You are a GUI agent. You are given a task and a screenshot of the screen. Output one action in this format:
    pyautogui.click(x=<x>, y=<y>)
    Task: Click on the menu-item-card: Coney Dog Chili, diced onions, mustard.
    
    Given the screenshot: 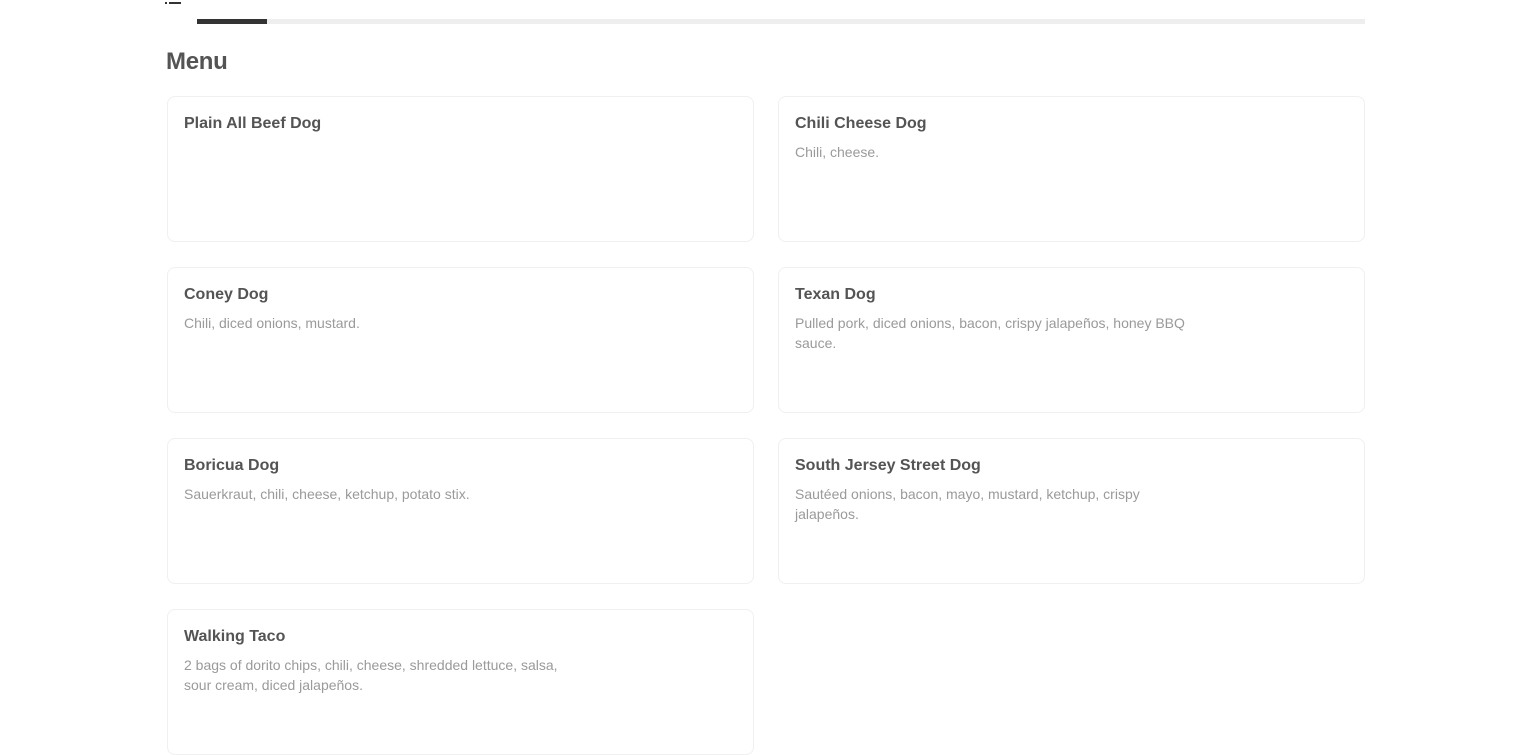 What is the action you would take?
    pyautogui.click(x=460, y=340)
    